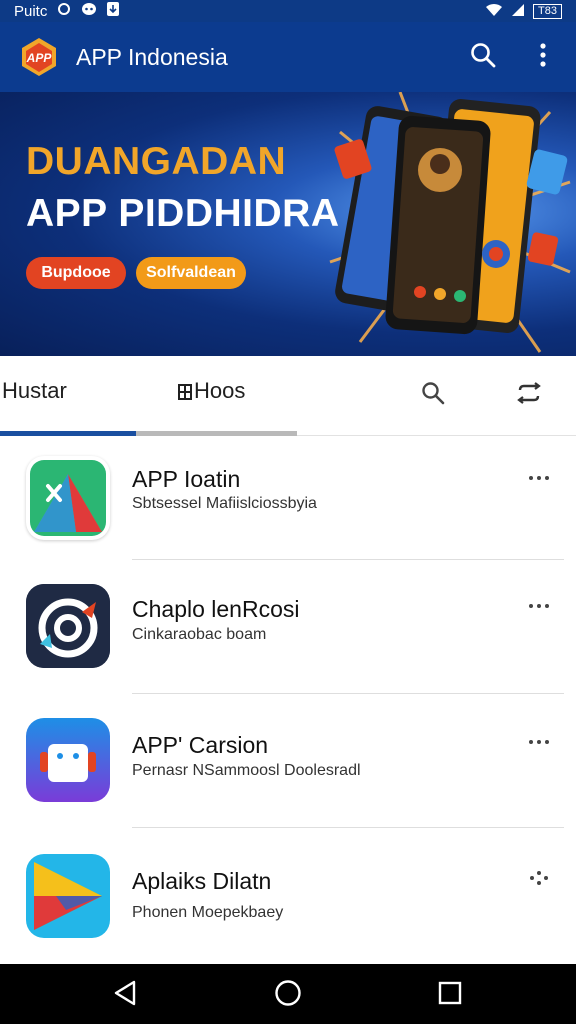 Image resolution: width=576 pixels, height=1024 pixels. I want to click on back-button, so click(125, 995).